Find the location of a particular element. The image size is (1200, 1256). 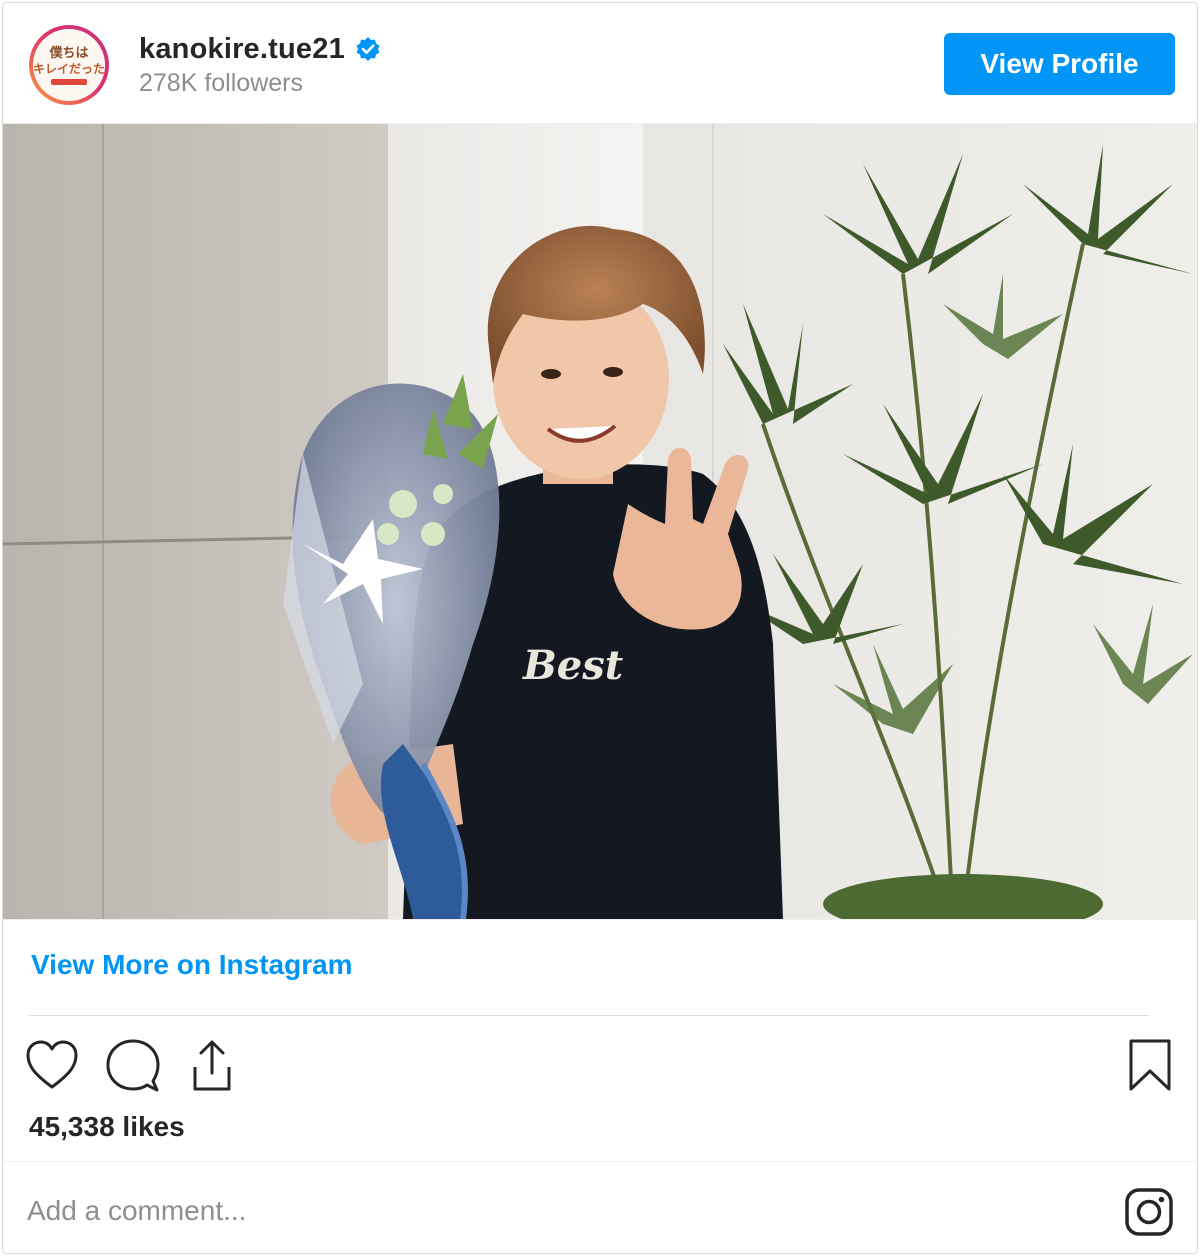

profile-avatar-image: 僕ちは キレイだった is located at coordinates (69, 65).